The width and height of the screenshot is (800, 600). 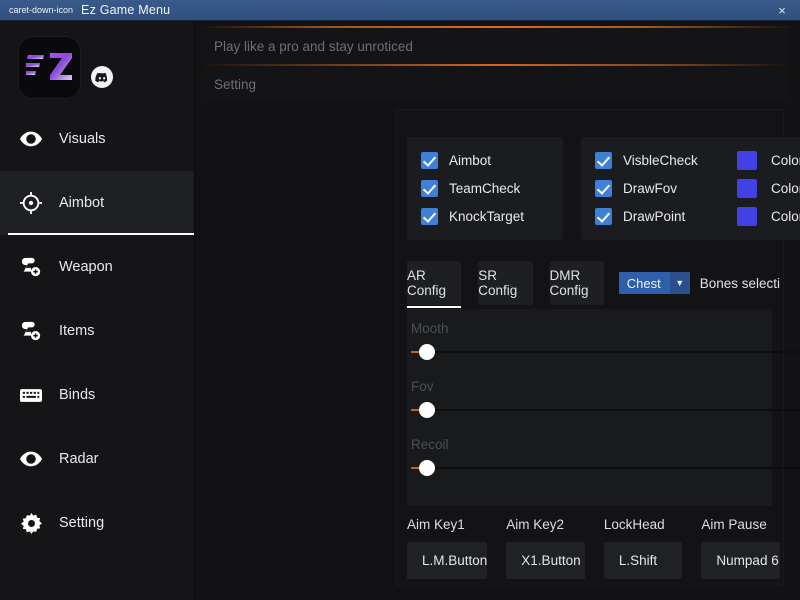 What do you see at coordinates (31, 523) in the screenshot?
I see `gear-icon` at bounding box center [31, 523].